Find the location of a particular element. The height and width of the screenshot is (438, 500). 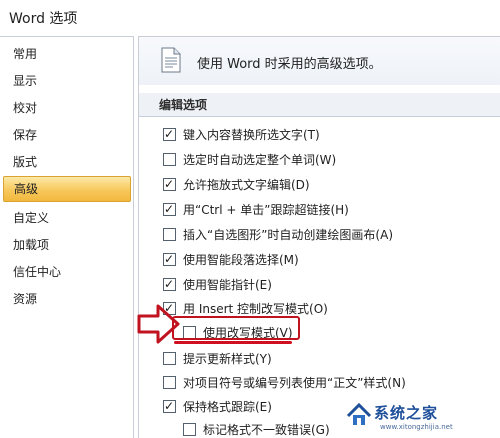

sidebar-item-proofing: 校对 is located at coordinates (67, 108).